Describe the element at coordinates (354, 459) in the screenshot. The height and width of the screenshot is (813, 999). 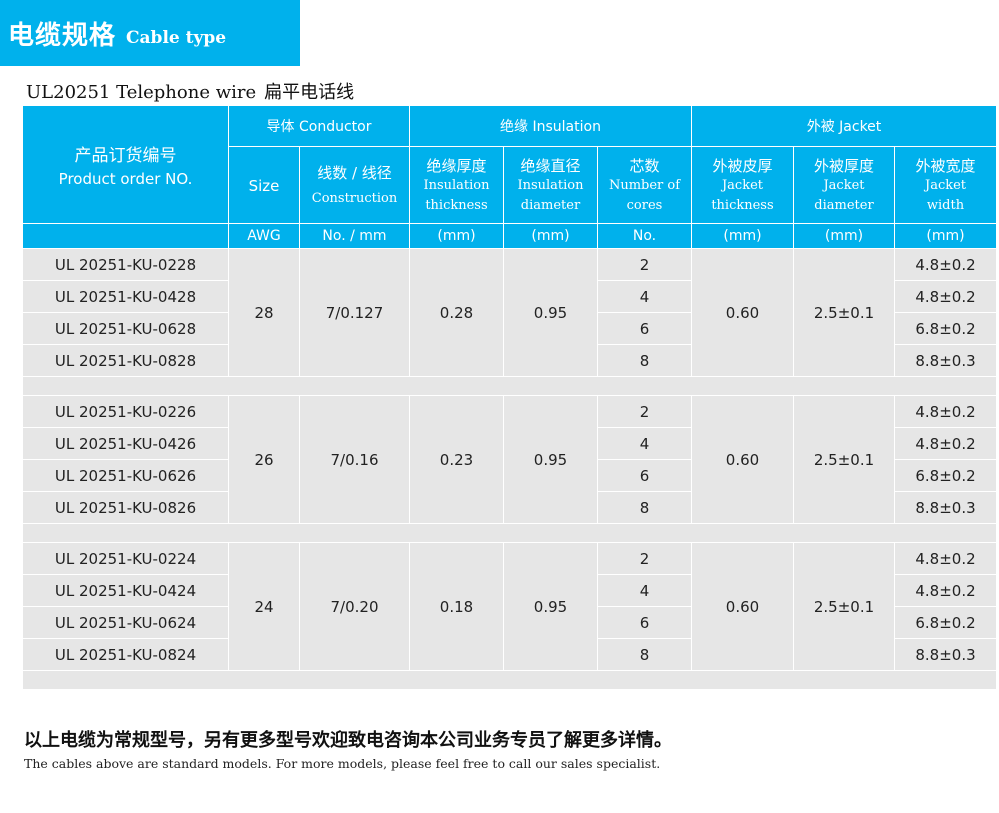
I see `construction-cell: 7/0.16` at that location.